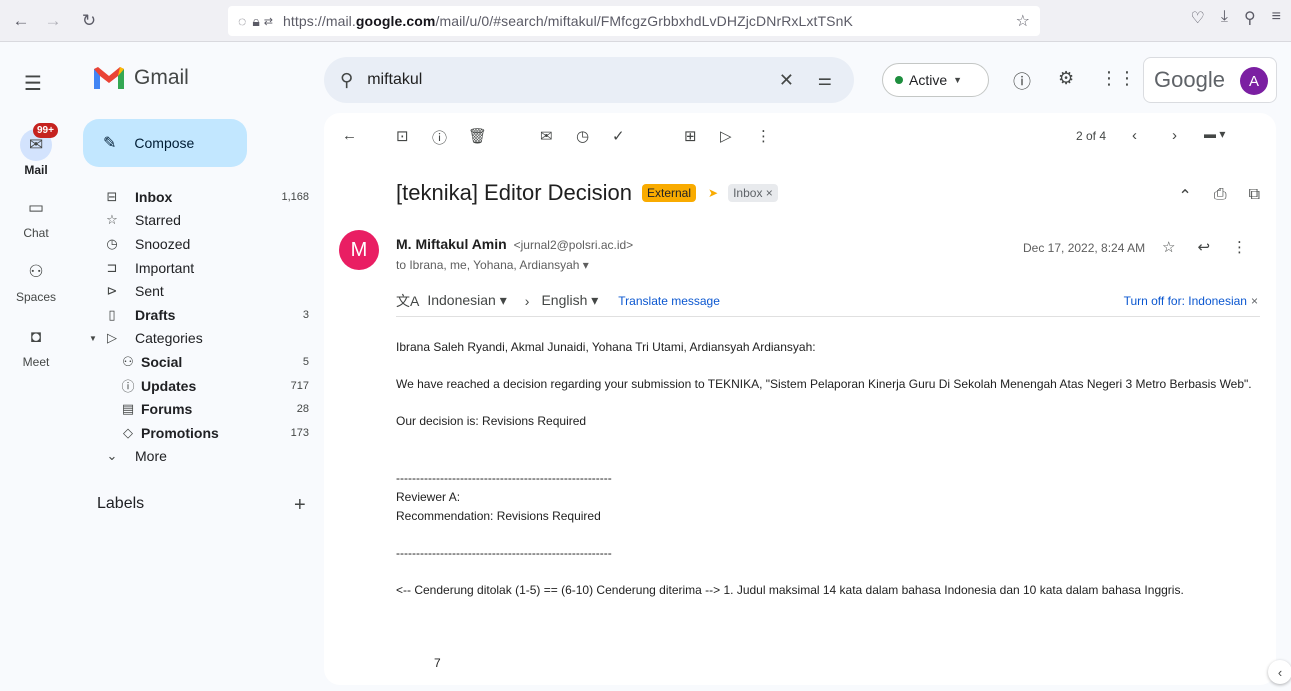 The width and height of the screenshot is (1291, 691). I want to click on target-language-select: English ▾, so click(569, 300).